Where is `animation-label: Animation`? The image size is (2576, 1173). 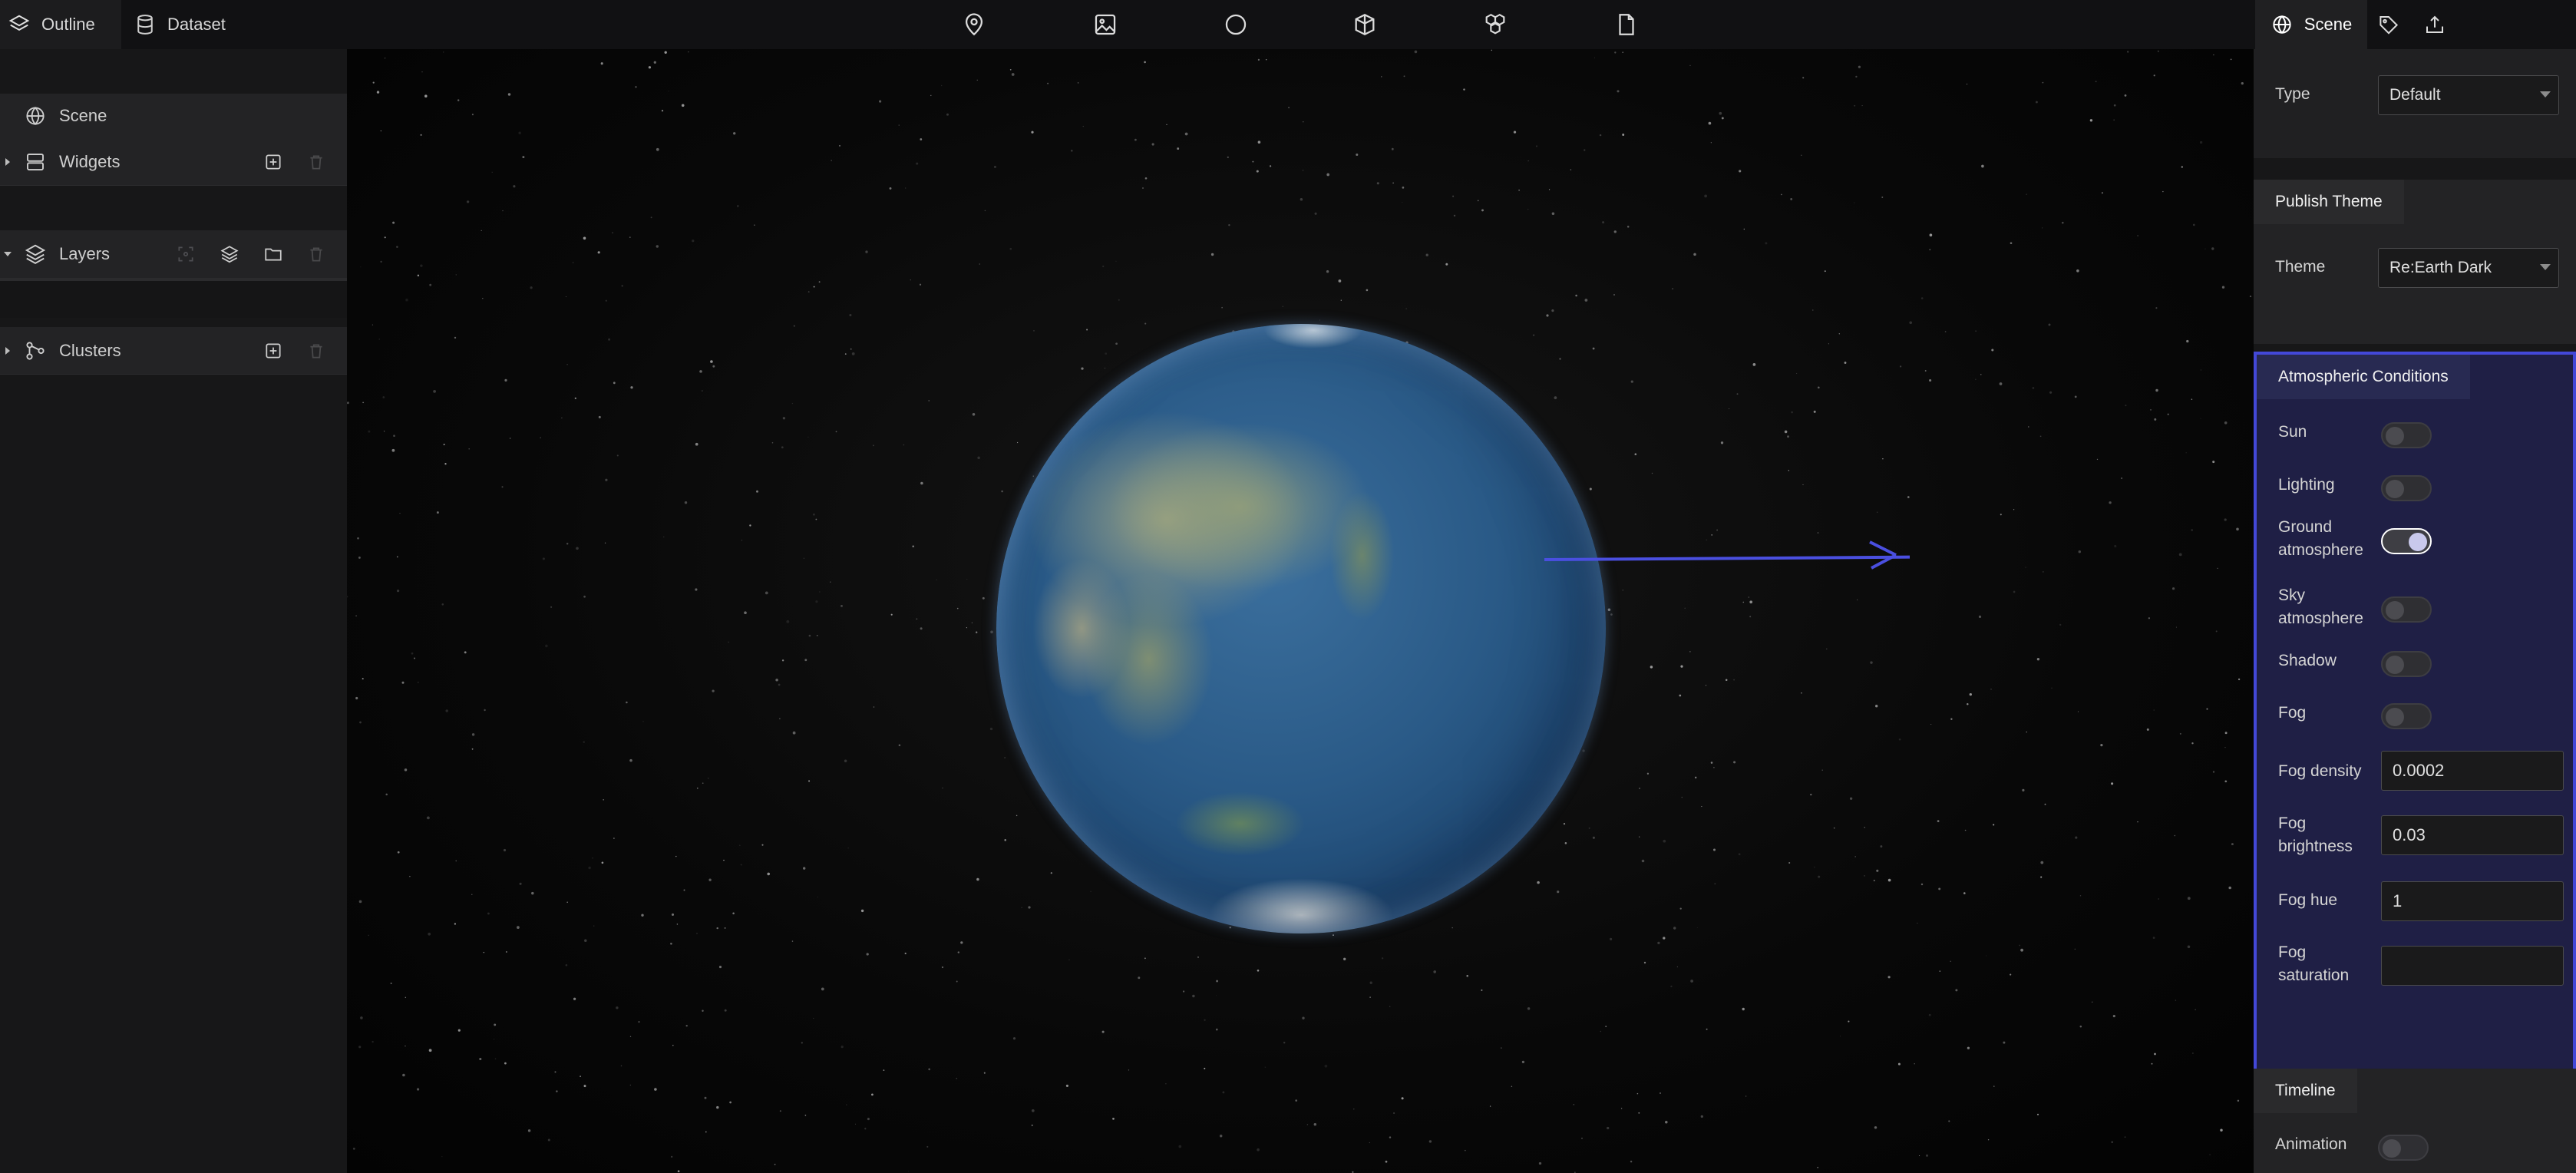
animation-label: Animation is located at coordinates (2311, 1144).